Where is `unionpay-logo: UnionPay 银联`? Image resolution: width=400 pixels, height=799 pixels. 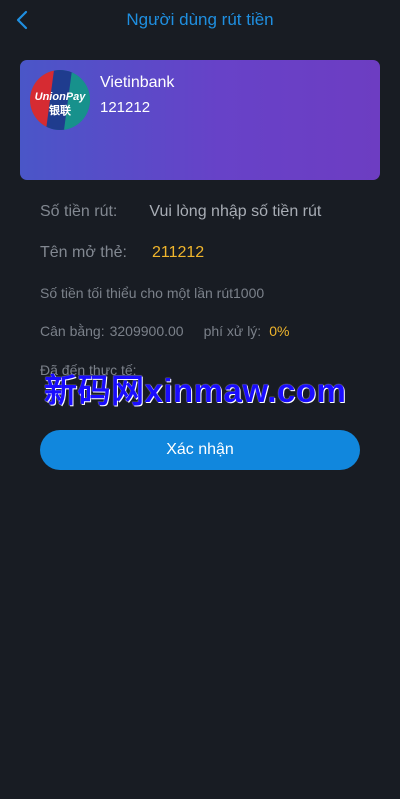 unionpay-logo: UnionPay 银联 is located at coordinates (60, 100).